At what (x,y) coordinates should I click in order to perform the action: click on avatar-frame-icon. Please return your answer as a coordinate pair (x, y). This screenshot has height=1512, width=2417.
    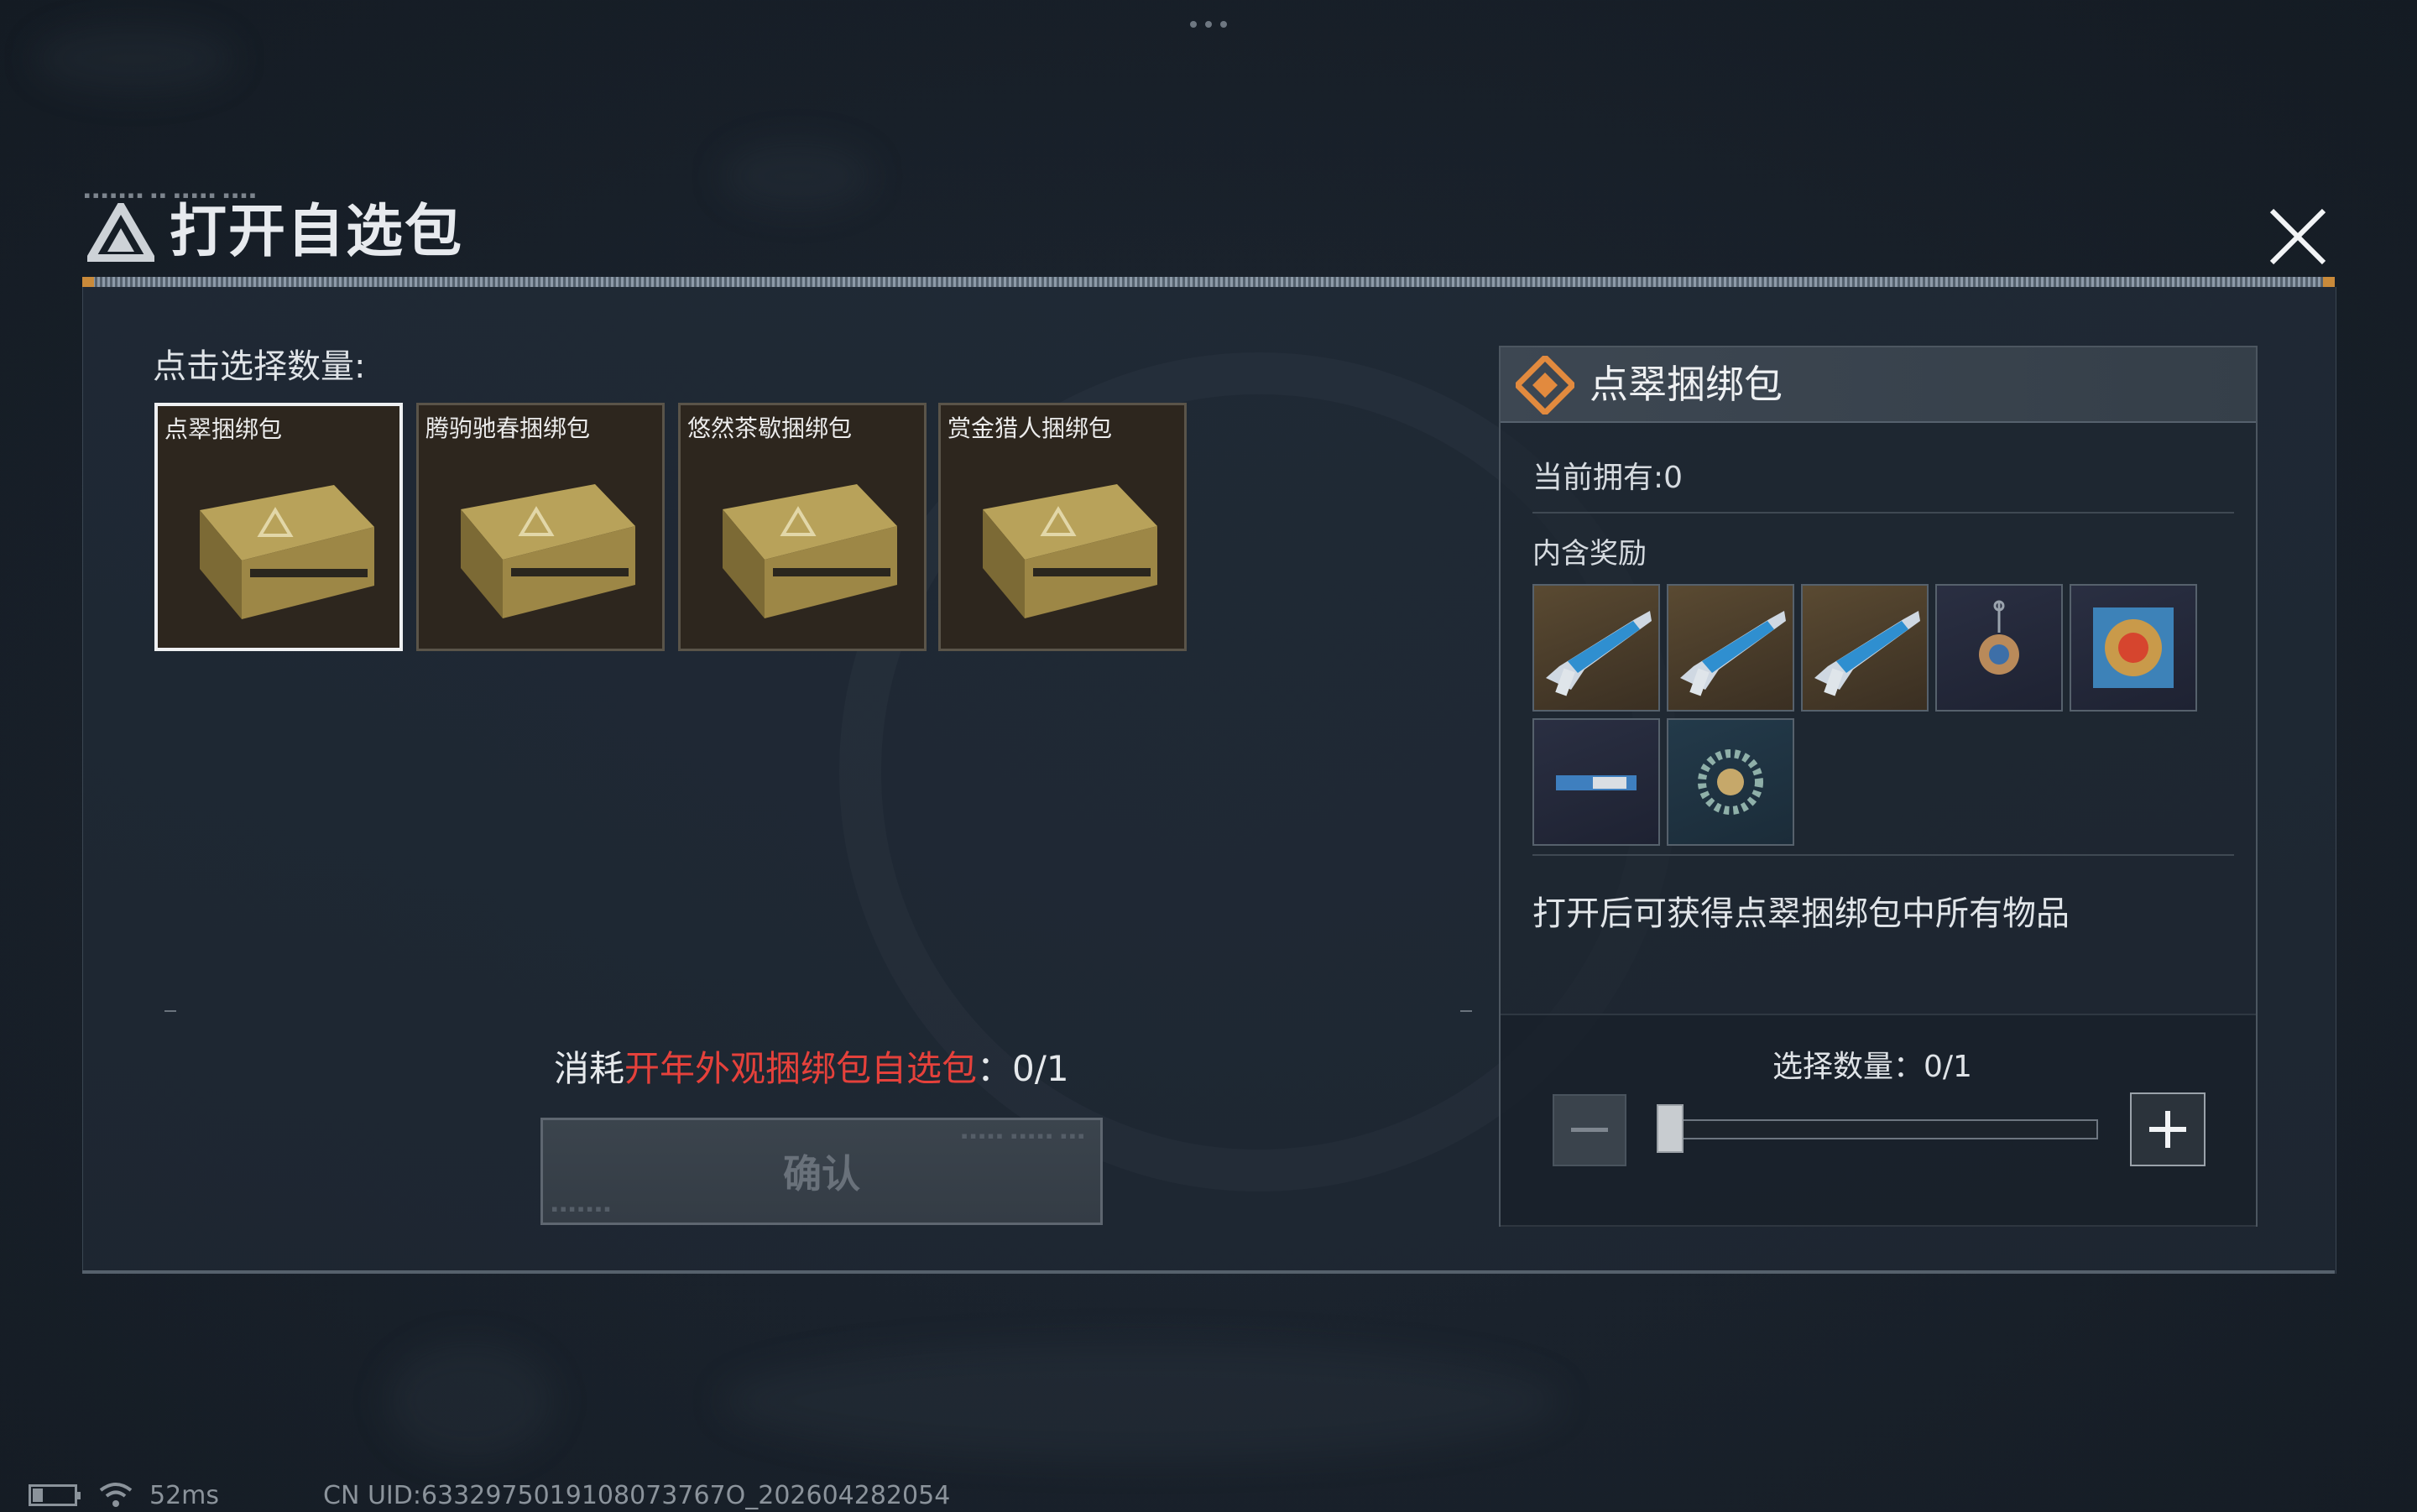
    Looking at the image, I should click on (2133, 648).